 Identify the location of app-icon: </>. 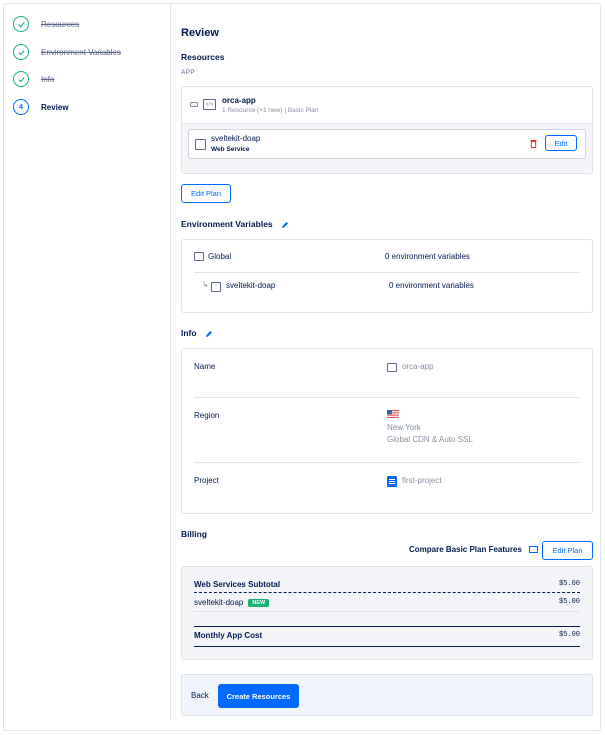
(209, 104).